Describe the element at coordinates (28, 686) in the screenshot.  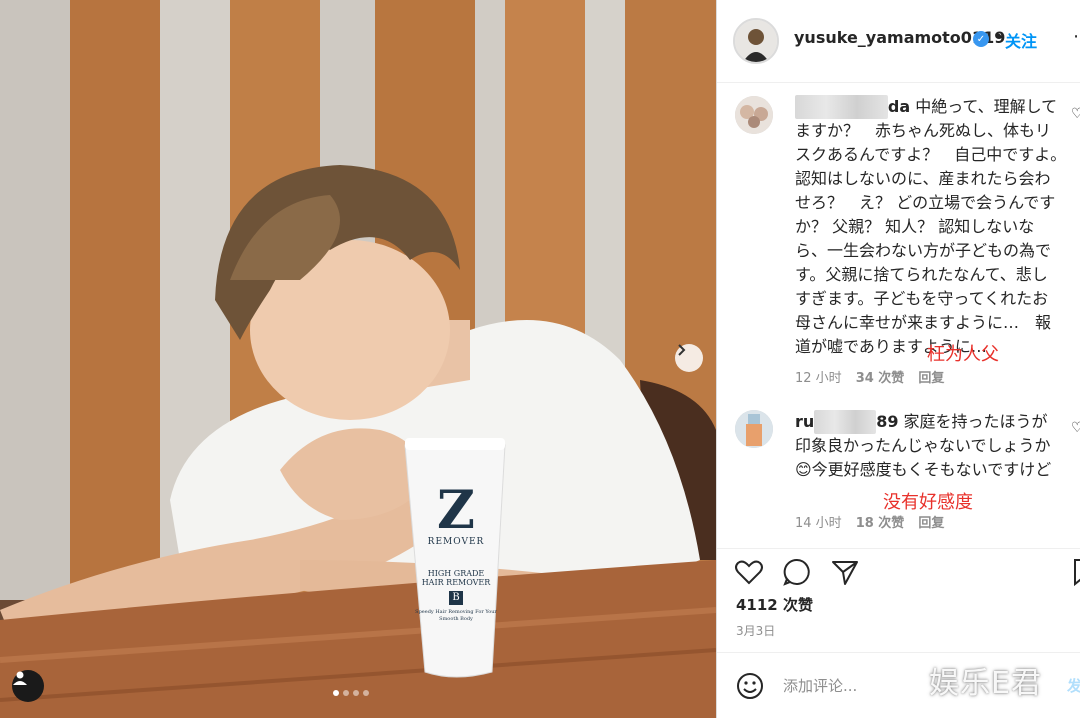
I see `tagged-users-button` at that location.